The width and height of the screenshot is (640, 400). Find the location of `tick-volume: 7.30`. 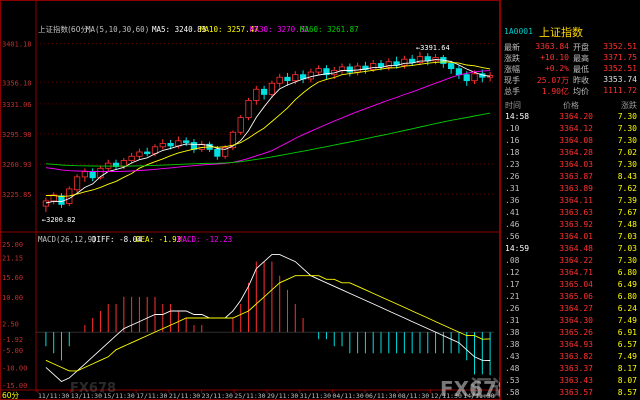

tick-volume: 7.30 is located at coordinates (627, 260).